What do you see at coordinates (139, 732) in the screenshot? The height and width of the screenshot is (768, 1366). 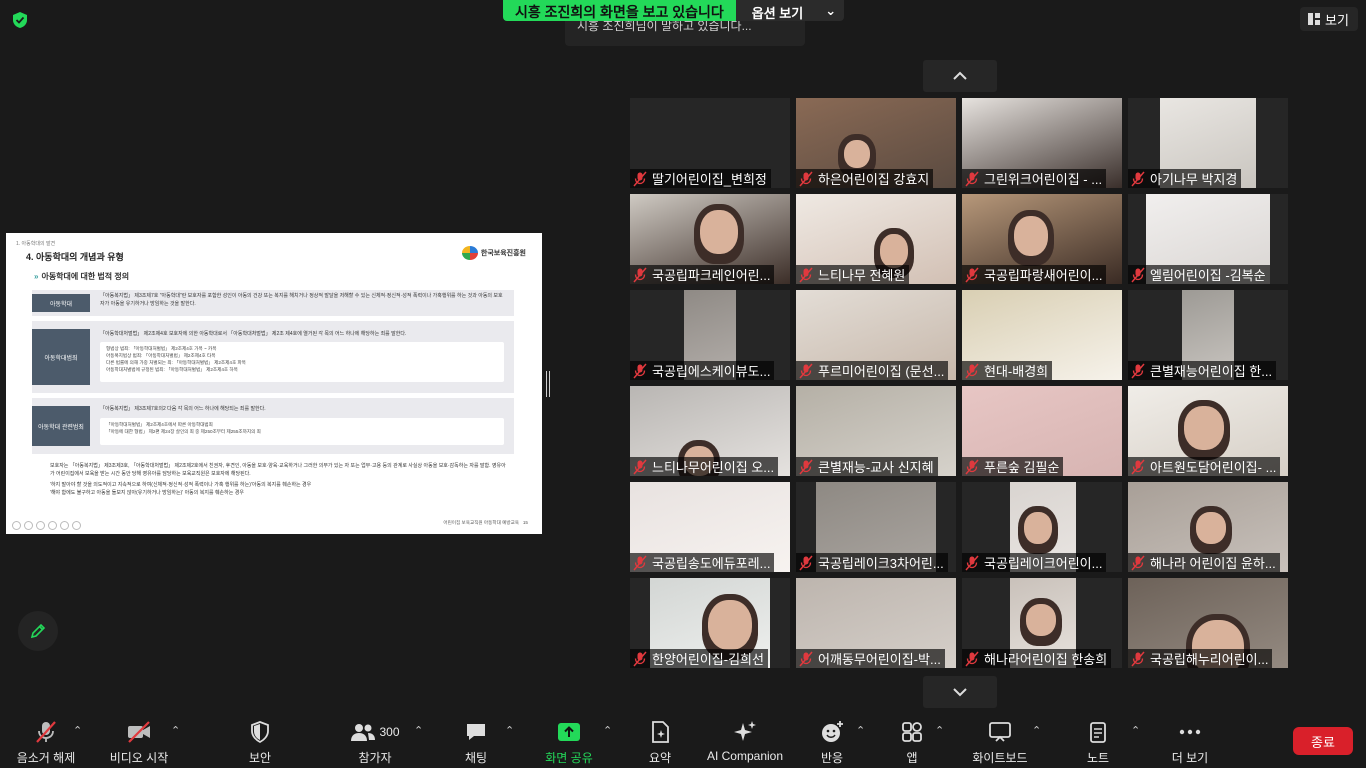 I see `video-camera-off-icon` at bounding box center [139, 732].